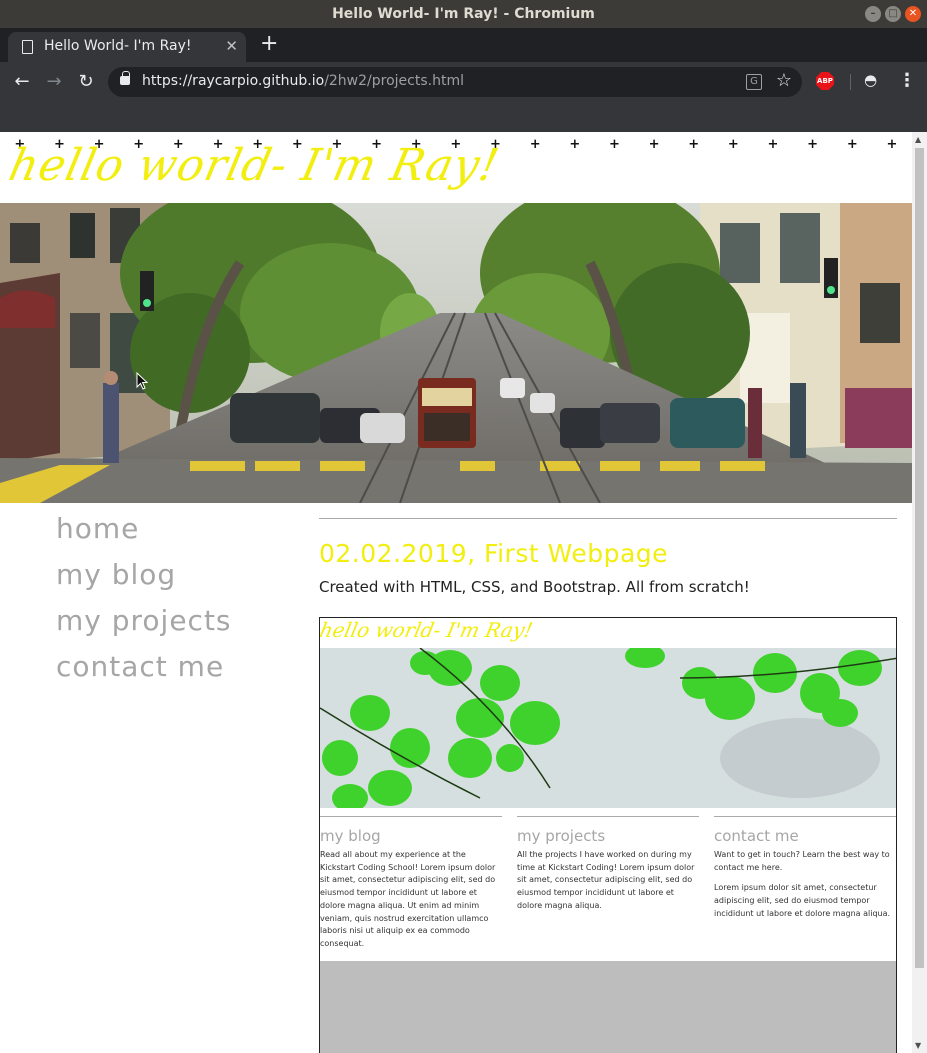  Describe the element at coordinates (756, 836) in the screenshot. I see `col-heading: contact me` at that location.